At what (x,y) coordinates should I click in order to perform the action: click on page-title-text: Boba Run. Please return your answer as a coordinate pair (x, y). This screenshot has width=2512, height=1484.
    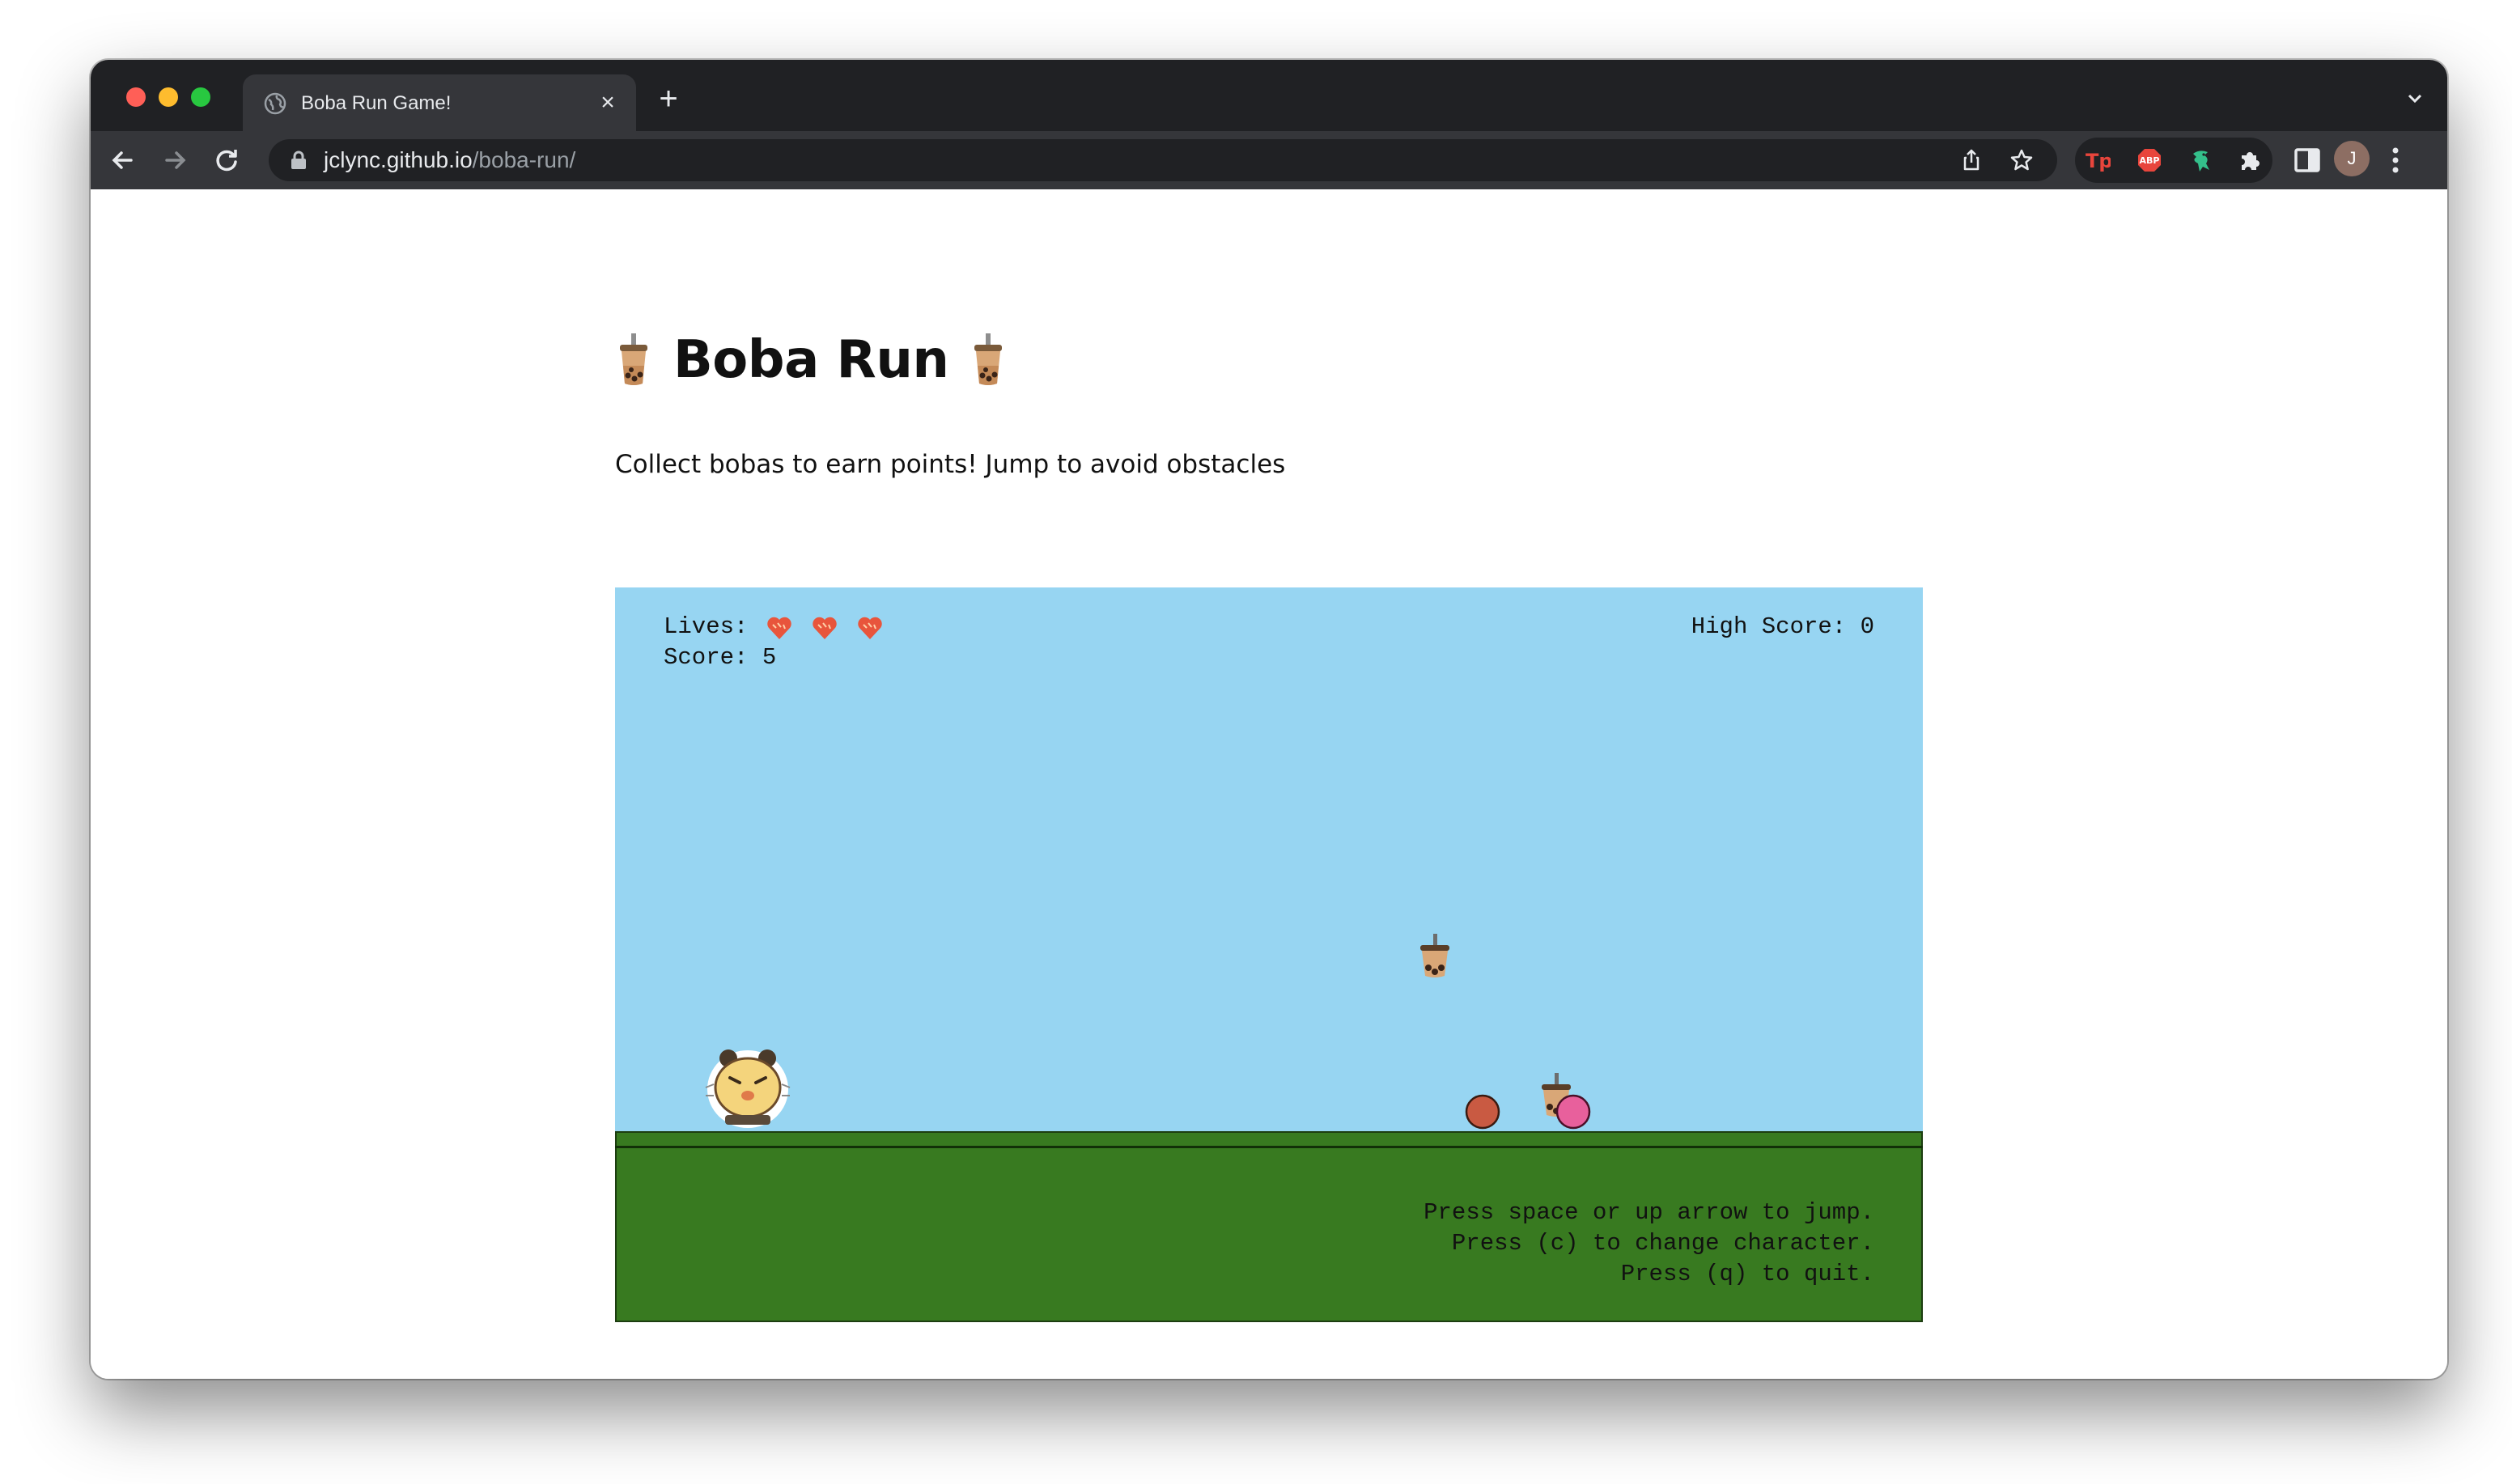
    Looking at the image, I should click on (811, 360).